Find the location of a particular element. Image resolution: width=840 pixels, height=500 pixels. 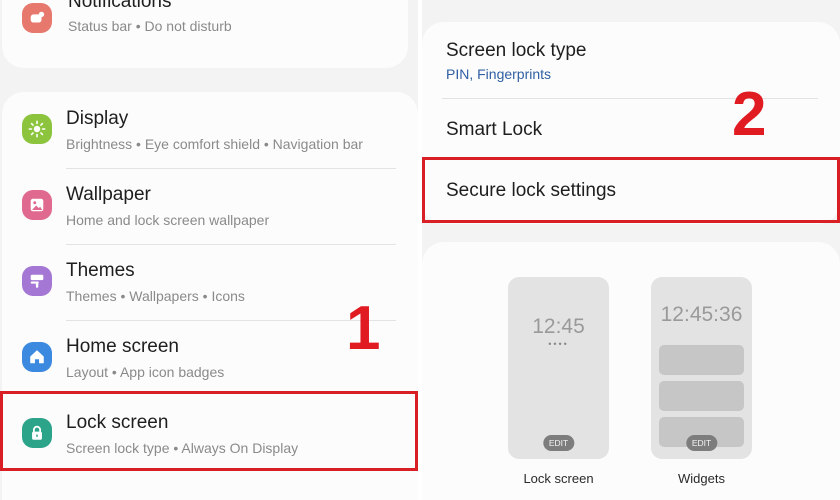

widgets-clock: 12:45:36 is located at coordinates (701, 314).